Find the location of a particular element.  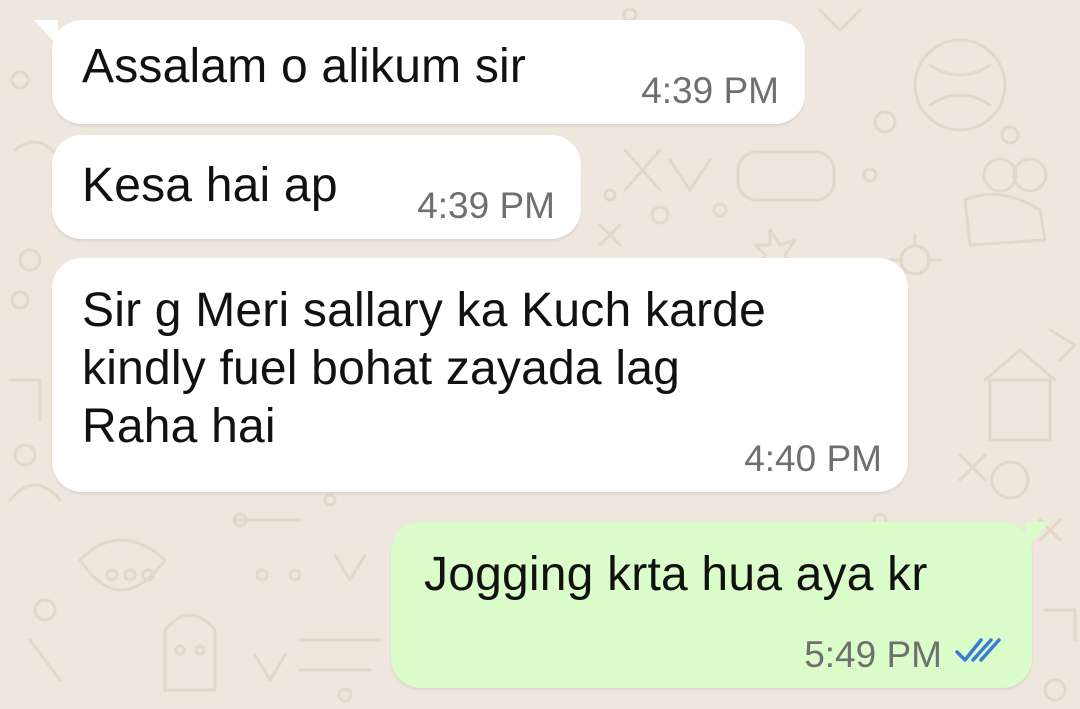

incoming-message: Assalam o alikum sir 4:39 PM is located at coordinates (419, 72).